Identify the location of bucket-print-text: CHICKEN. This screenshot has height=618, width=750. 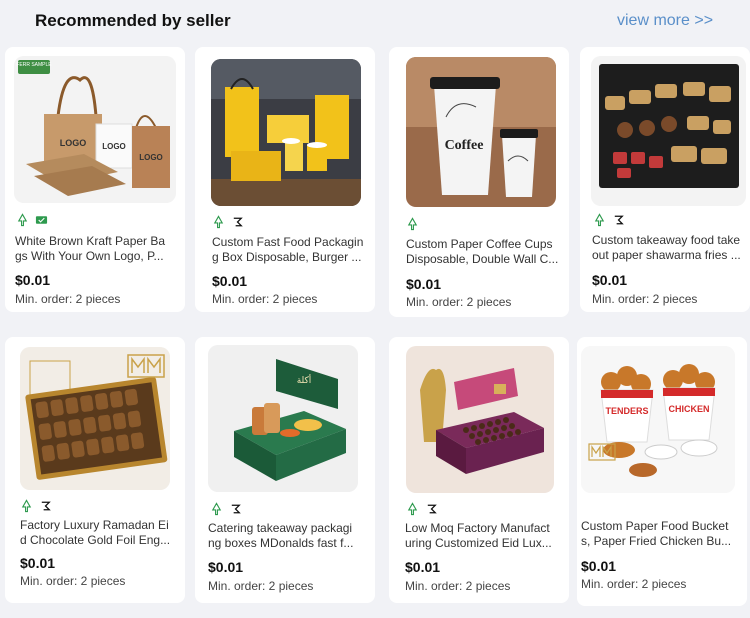
(688, 409).